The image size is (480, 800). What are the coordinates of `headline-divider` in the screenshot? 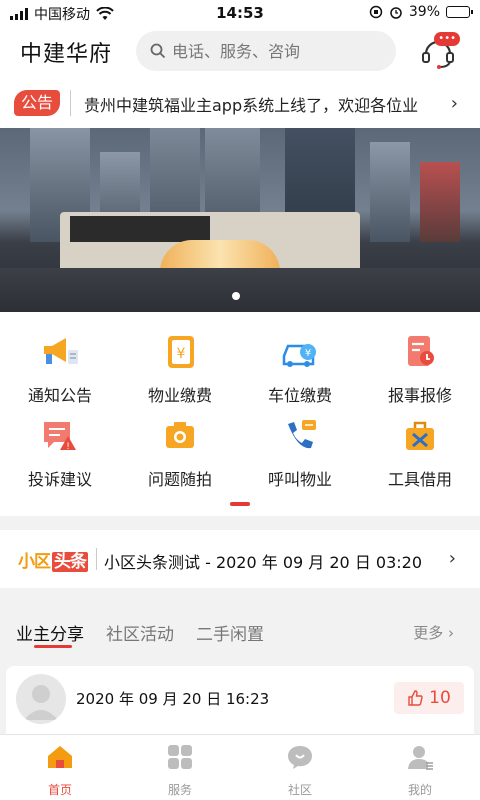 It's located at (96, 559).